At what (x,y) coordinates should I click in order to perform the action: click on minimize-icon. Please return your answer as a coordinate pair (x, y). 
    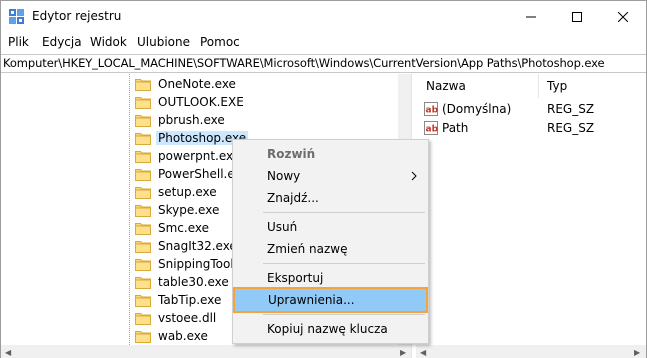
    Looking at the image, I should click on (531, 16).